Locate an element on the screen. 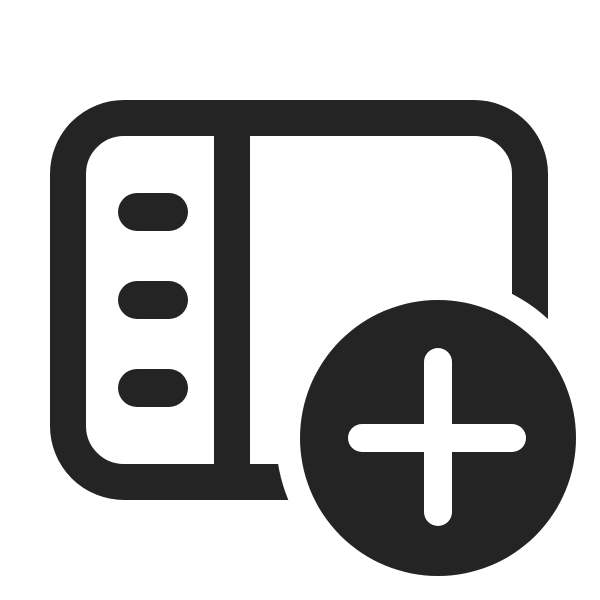  plus-horizontal is located at coordinates (437, 438).